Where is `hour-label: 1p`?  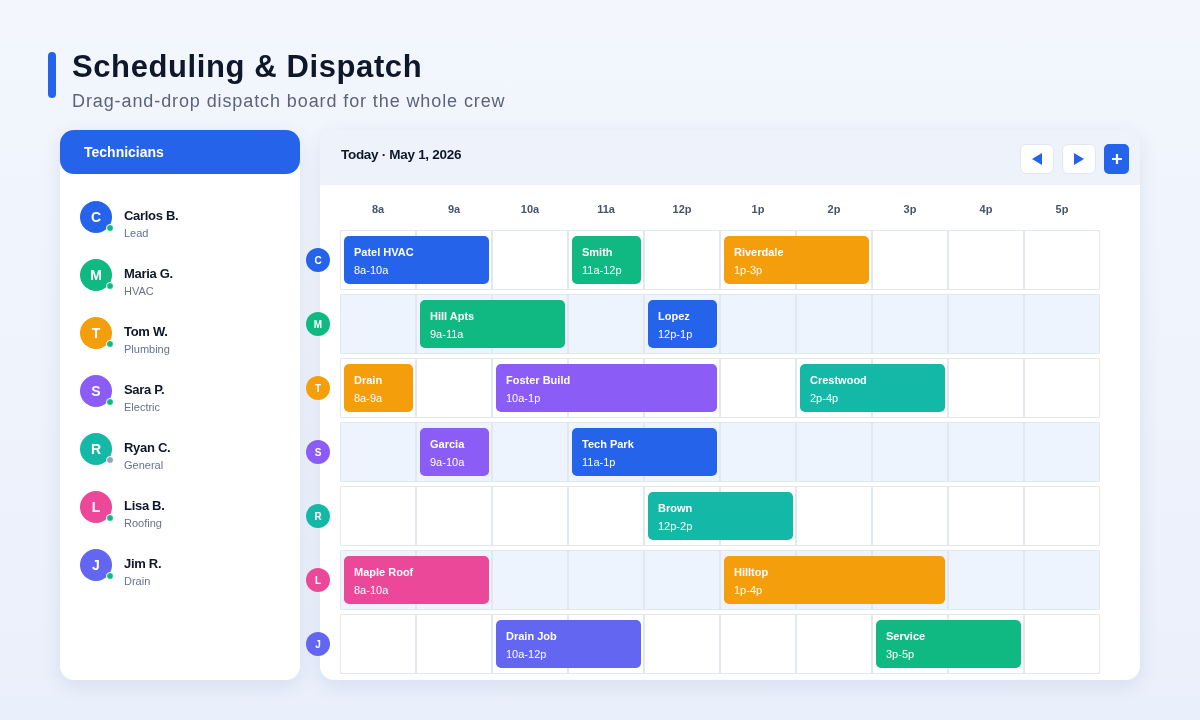
hour-label: 1p is located at coordinates (758, 209).